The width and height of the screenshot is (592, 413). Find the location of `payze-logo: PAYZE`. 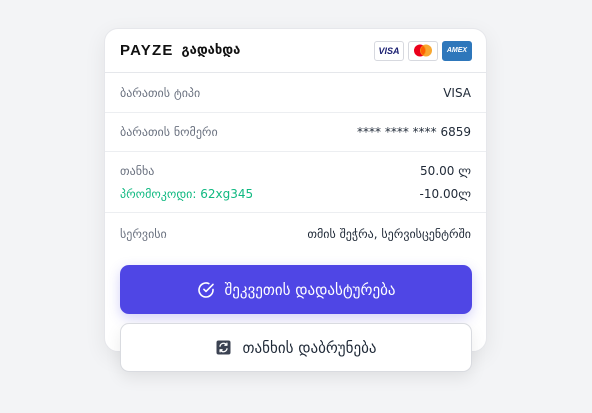

payze-logo: PAYZE is located at coordinates (147, 50).